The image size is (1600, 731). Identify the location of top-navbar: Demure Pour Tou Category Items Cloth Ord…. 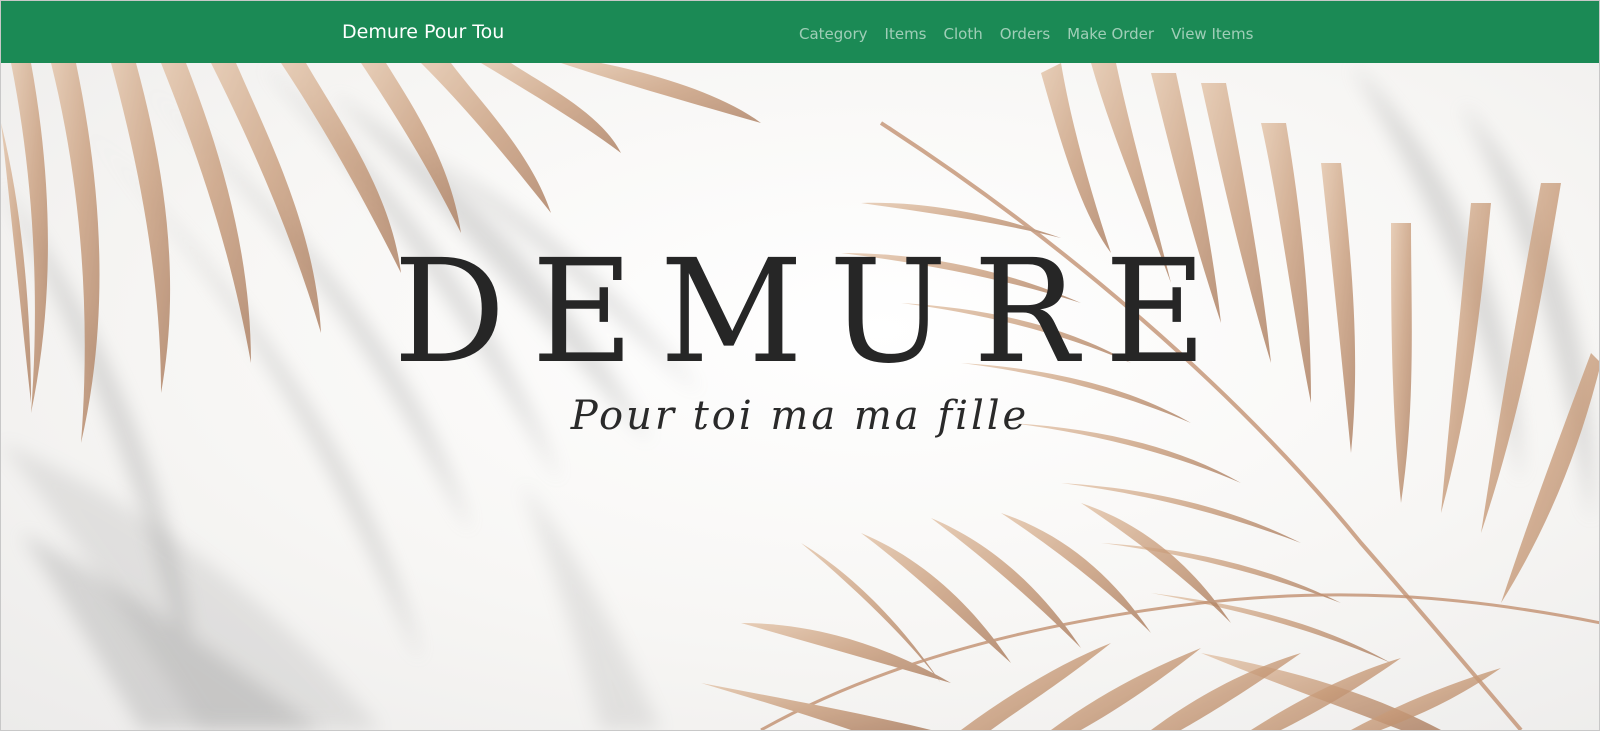
(800, 32).